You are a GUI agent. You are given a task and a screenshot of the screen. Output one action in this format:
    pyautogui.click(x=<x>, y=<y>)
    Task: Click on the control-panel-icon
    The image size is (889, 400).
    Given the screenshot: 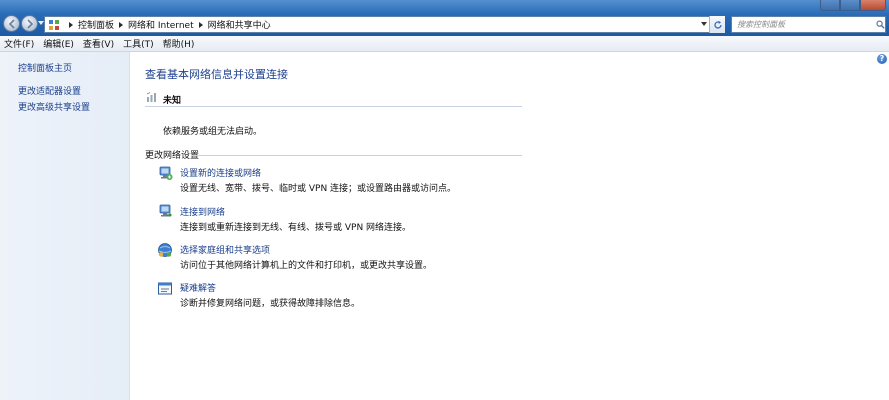 What is the action you would take?
    pyautogui.click(x=54, y=24)
    